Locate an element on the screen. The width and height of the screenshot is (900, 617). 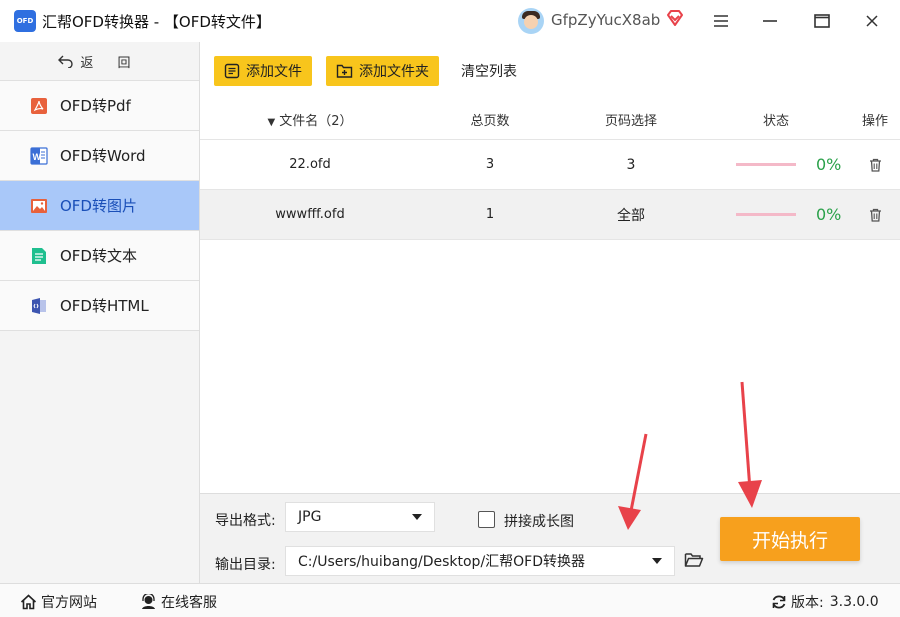
maximize-icon is located at coordinates (822, 21).